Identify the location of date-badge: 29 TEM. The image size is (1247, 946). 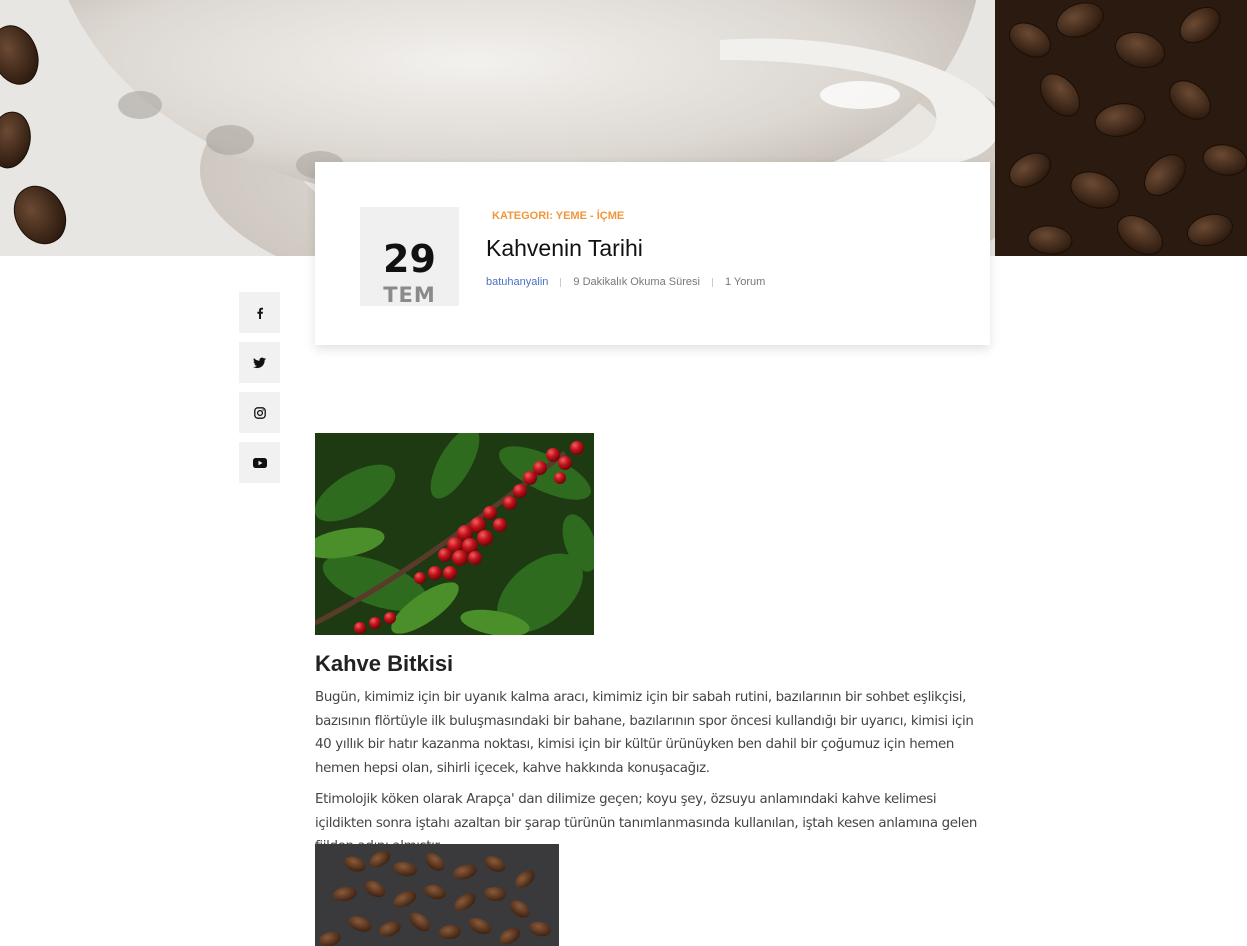
(409, 256).